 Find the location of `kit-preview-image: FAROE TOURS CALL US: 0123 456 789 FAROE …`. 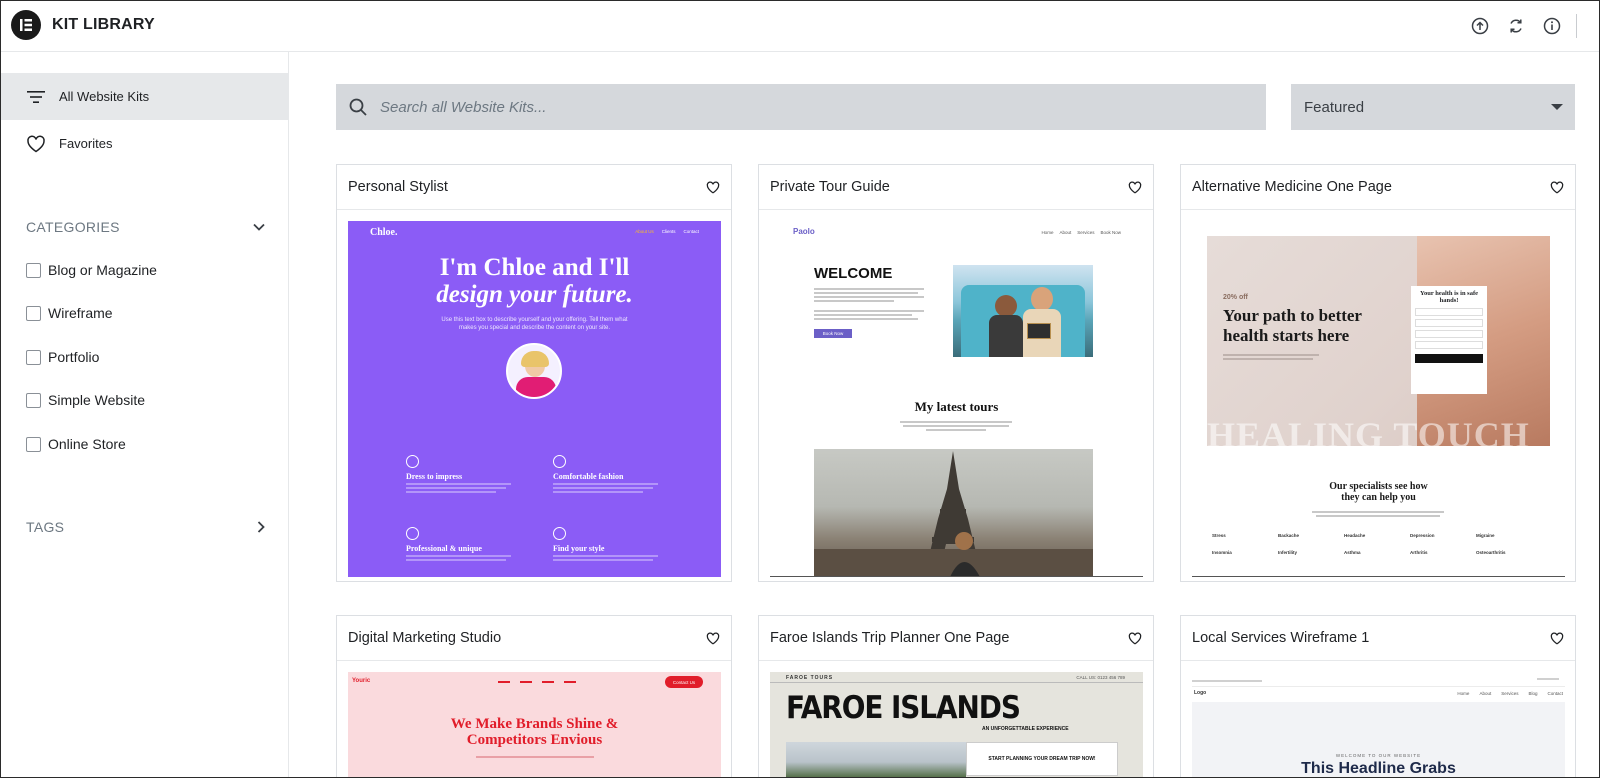

kit-preview-image: FAROE TOURS CALL US: 0123 456 789 FAROE … is located at coordinates (956, 724).